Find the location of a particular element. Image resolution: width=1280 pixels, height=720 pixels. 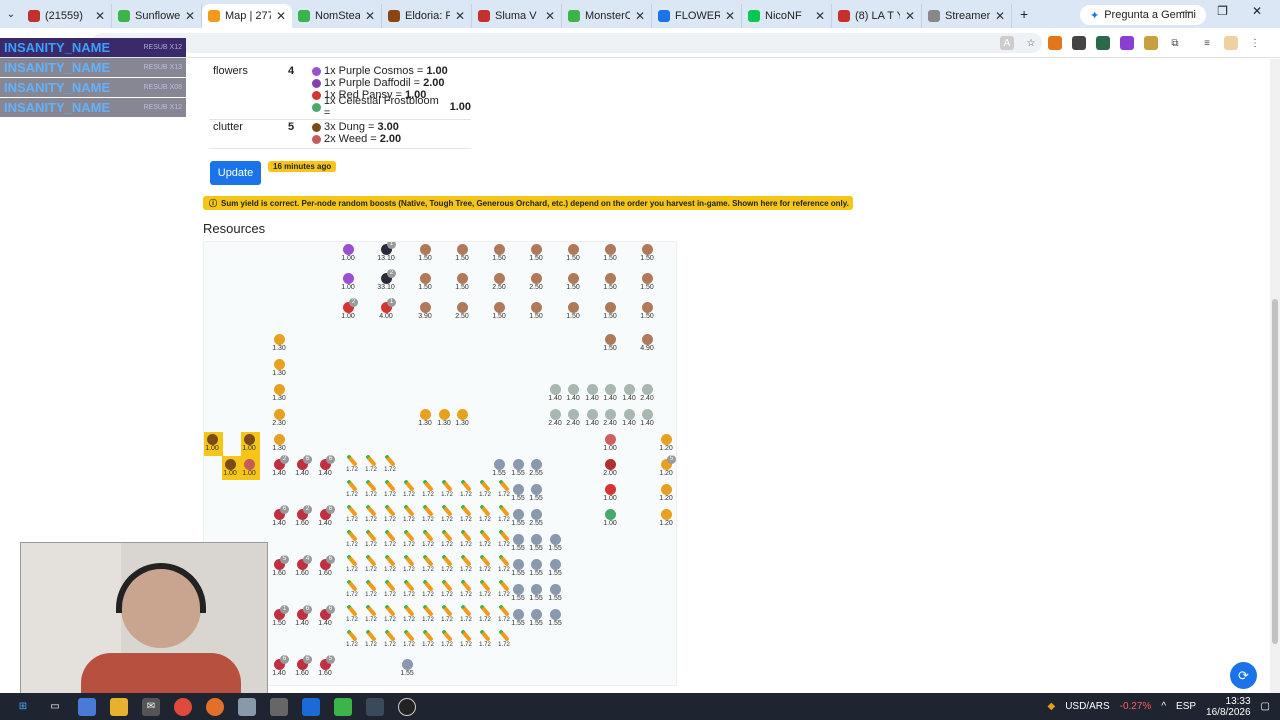

browser-tab: Sluma V ✕ is located at coordinates (517, 16).